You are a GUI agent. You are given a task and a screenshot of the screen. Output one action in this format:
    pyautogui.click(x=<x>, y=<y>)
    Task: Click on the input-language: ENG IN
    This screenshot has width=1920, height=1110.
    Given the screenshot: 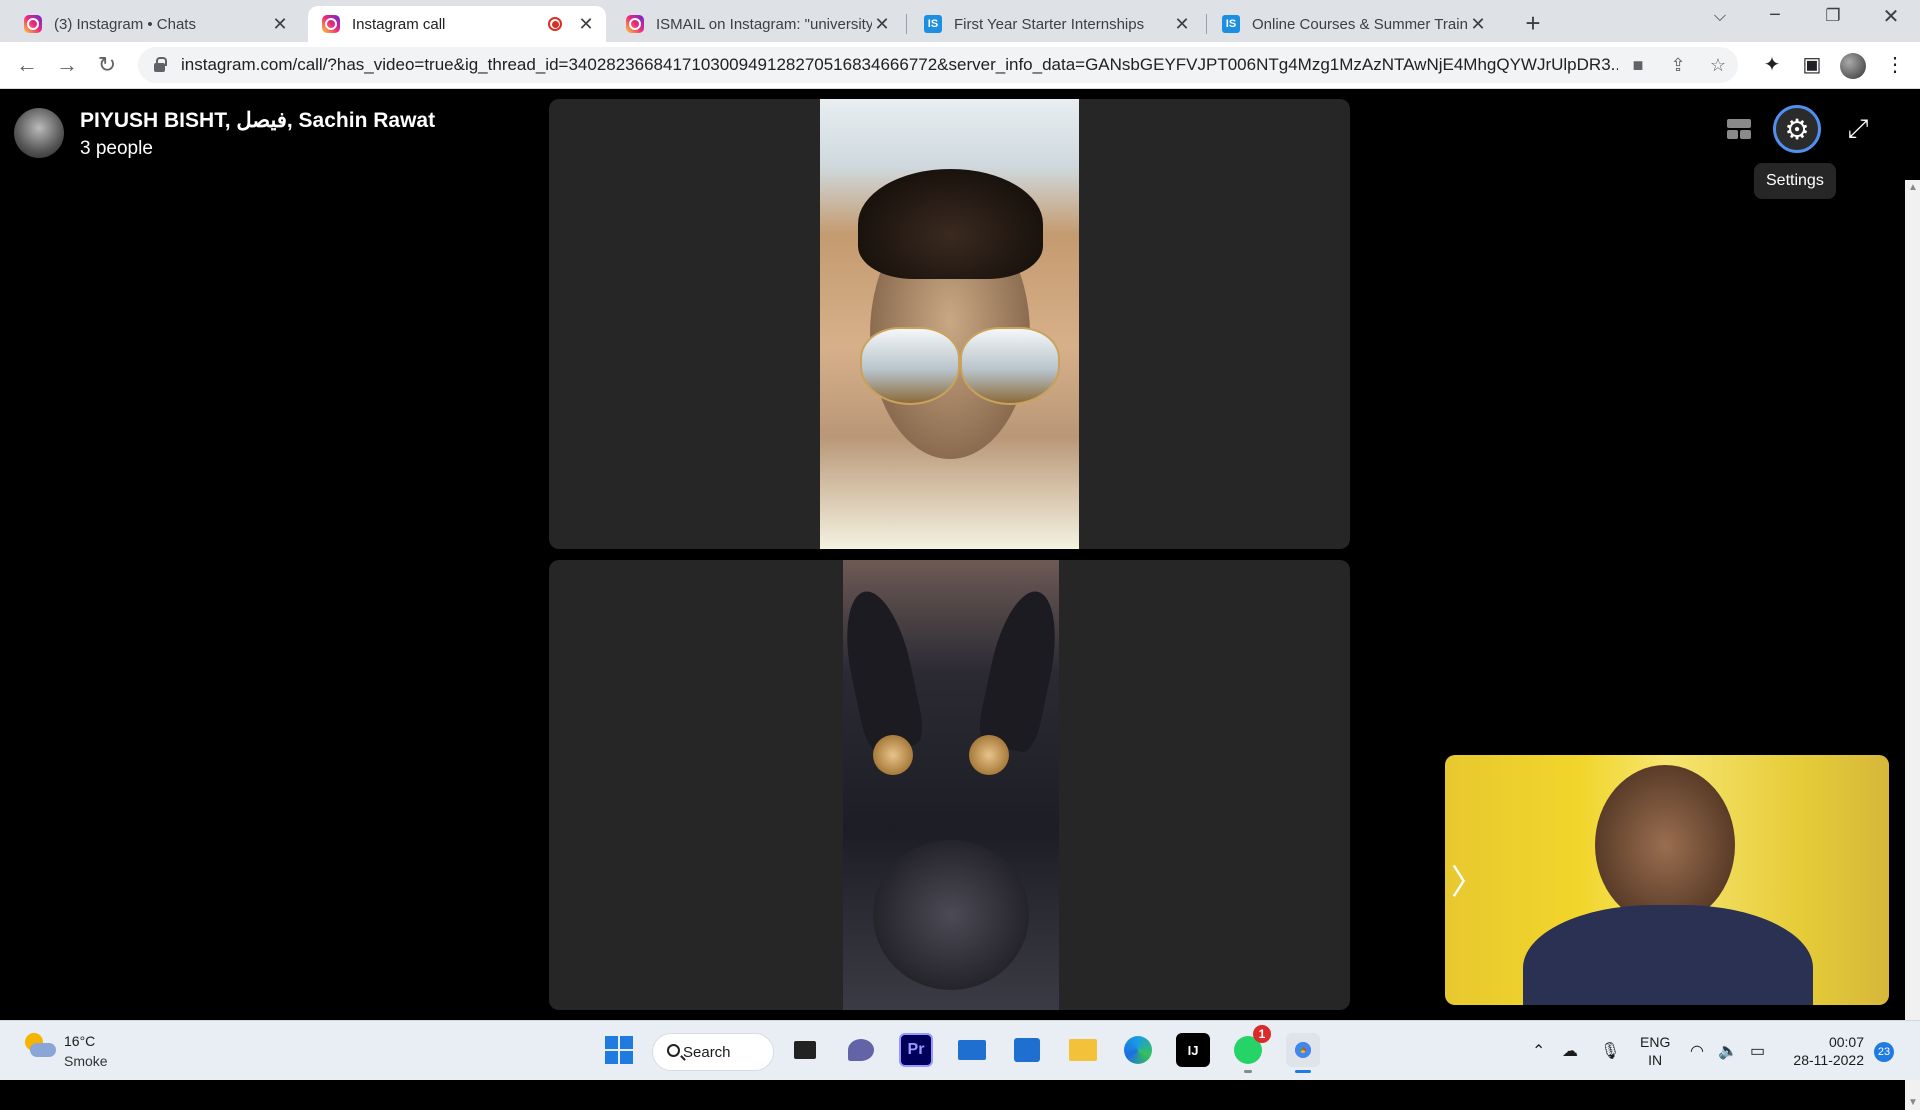 What is the action you would take?
    pyautogui.click(x=1655, y=1051)
    